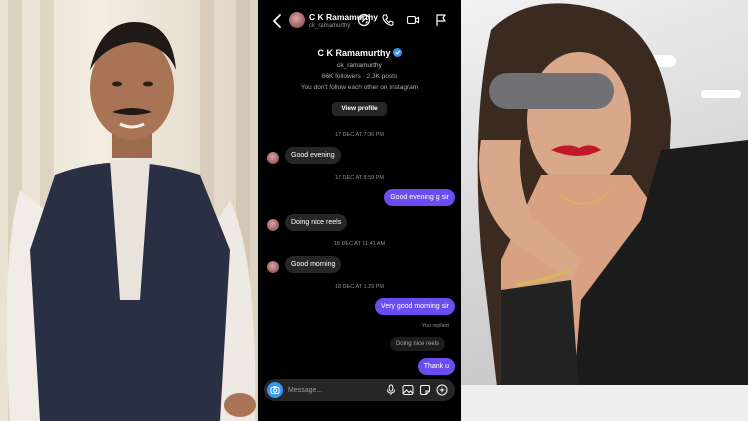 This screenshot has height=421, width=748. Describe the element at coordinates (551, 91) in the screenshot. I see `face-blur-bar` at that location.